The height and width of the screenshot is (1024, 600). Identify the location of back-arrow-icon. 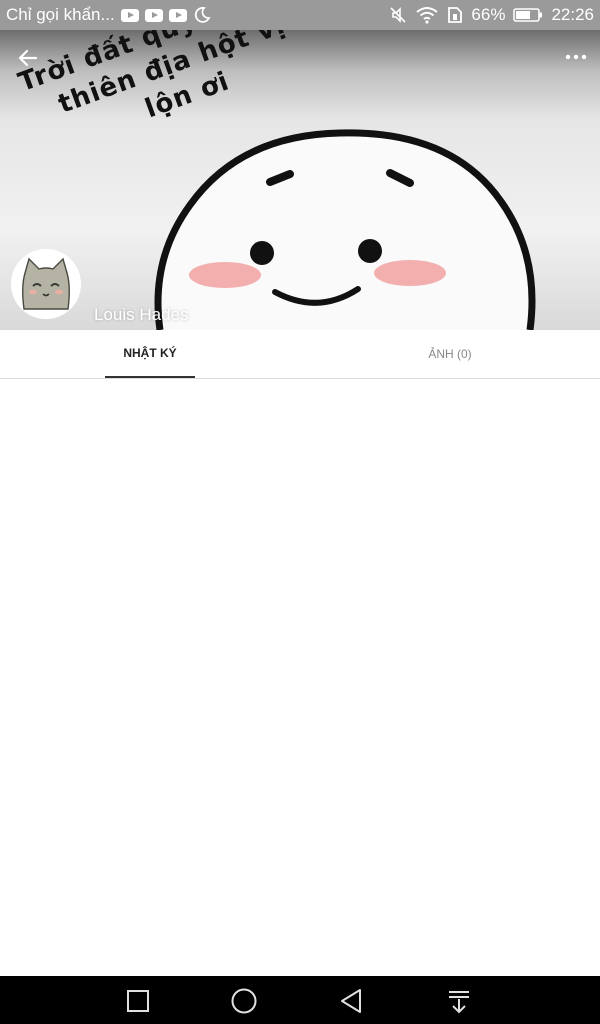
(28, 58).